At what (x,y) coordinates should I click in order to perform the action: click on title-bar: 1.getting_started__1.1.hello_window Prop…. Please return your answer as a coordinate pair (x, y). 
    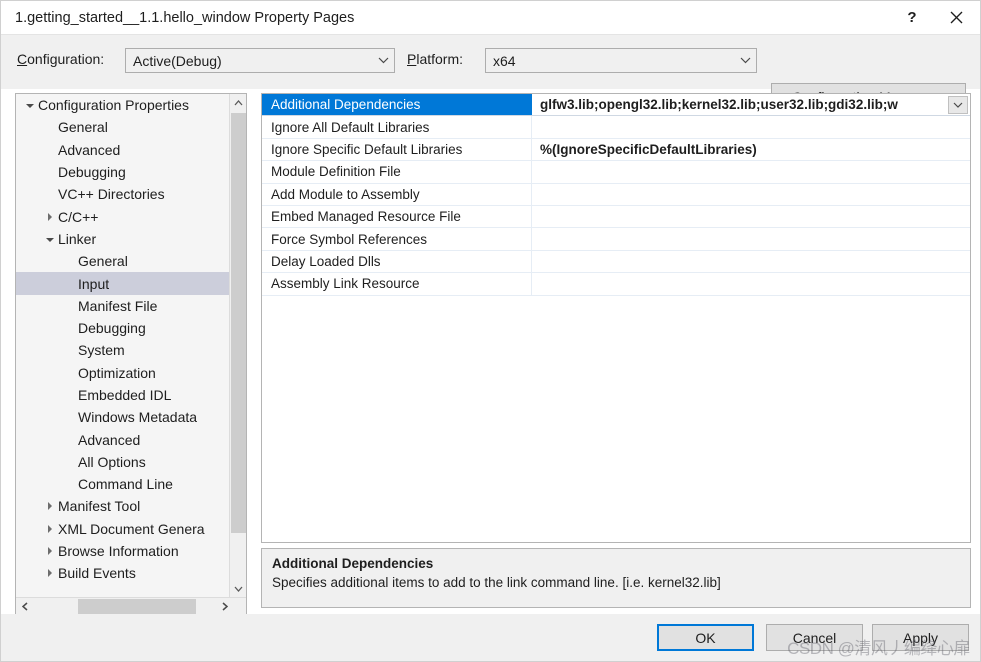
    Looking at the image, I should click on (490, 17).